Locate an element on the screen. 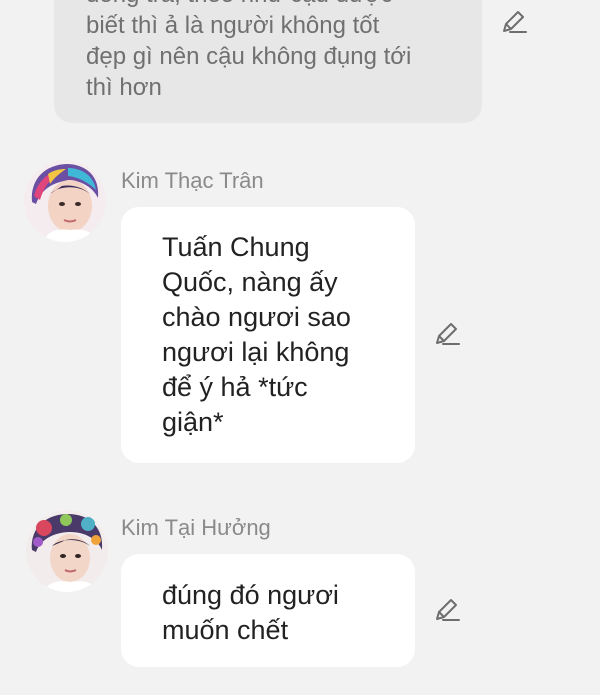 This screenshot has width=600, height=695. message-bubble: đúng đó ngươi muốn chết is located at coordinates (268, 610).